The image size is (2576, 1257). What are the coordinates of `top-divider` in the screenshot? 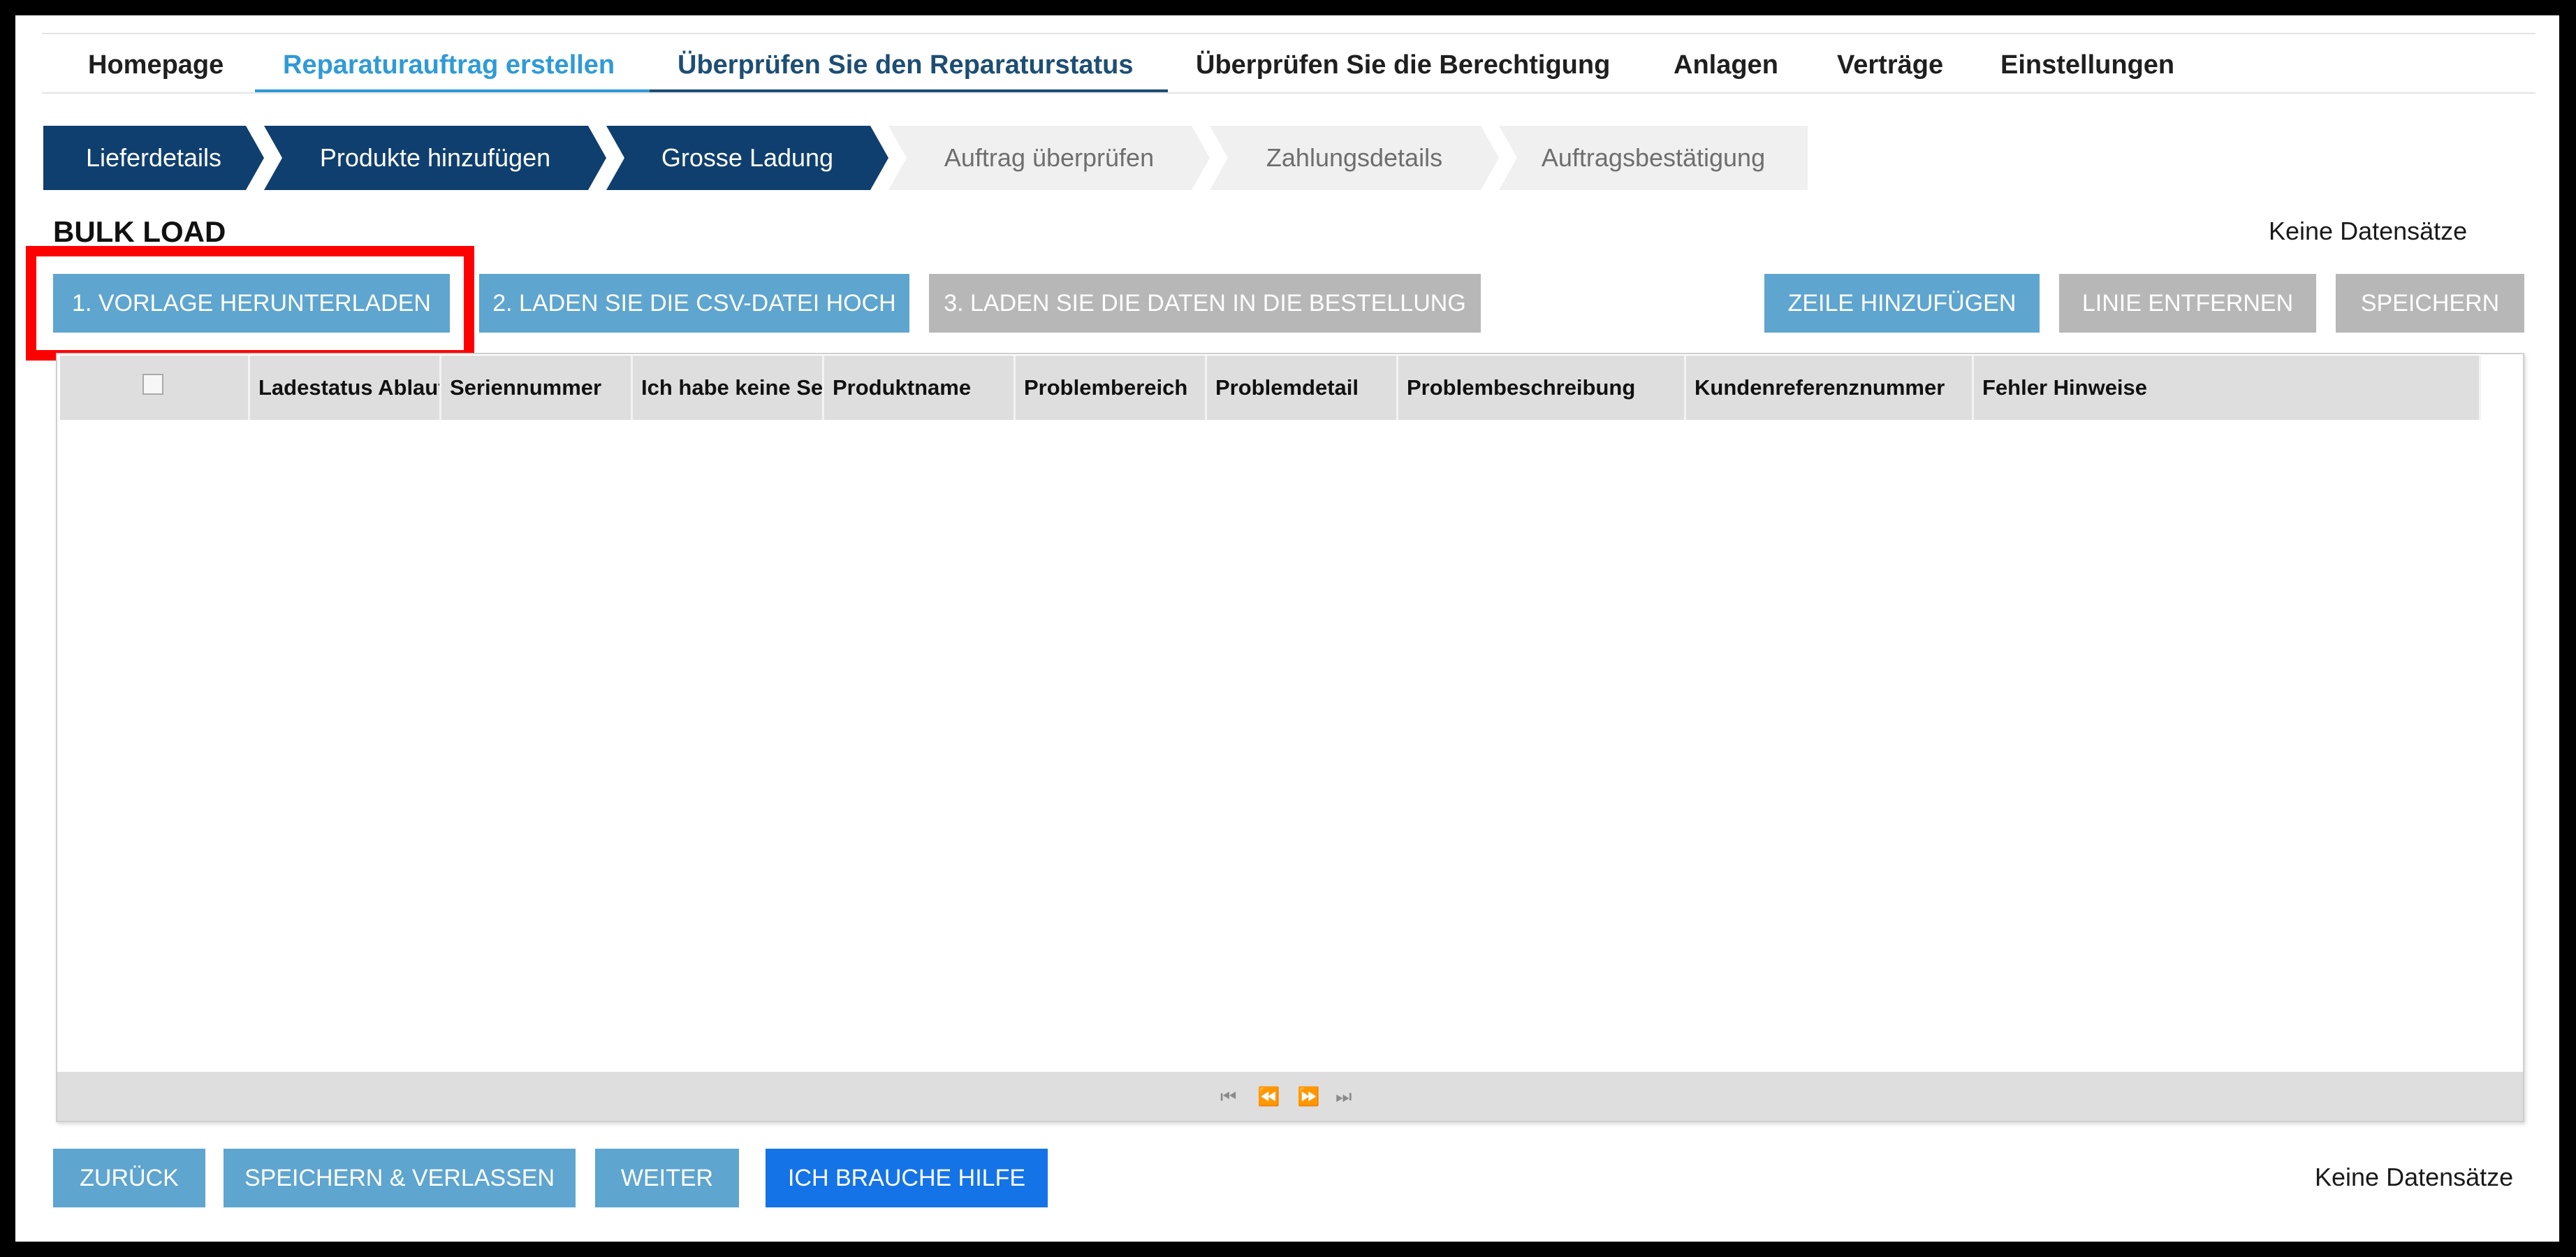 It's located at (1288, 33).